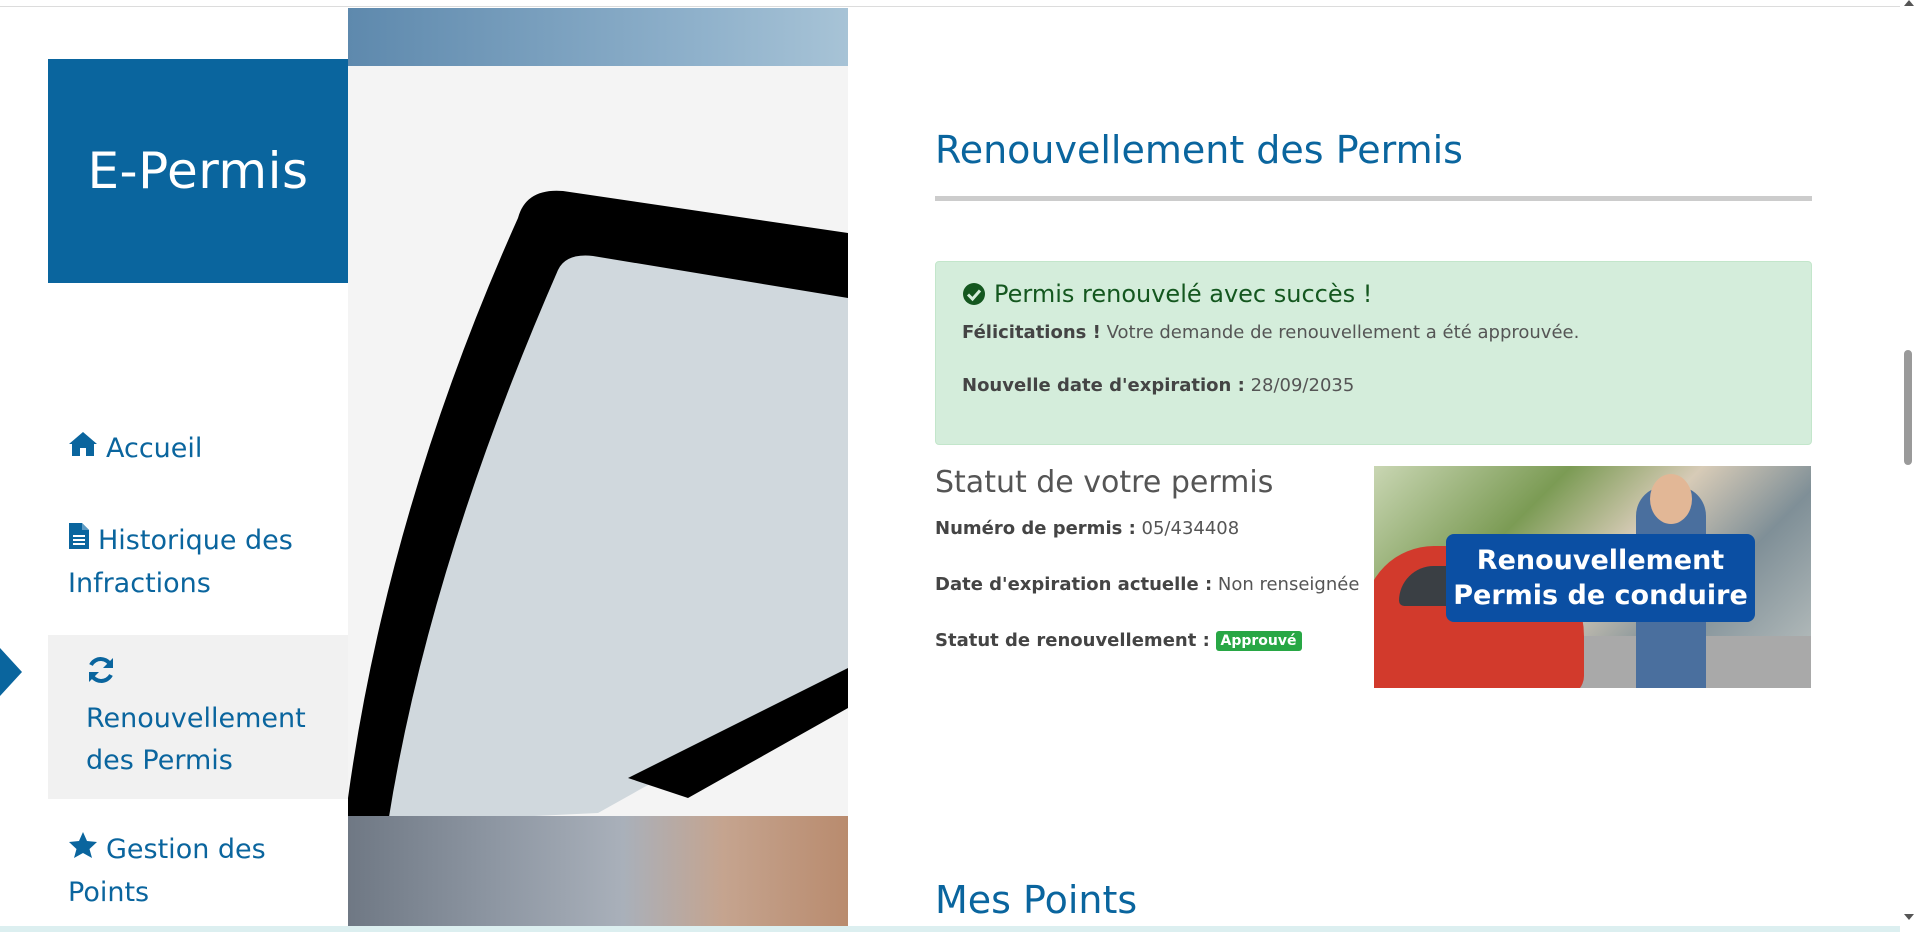 This screenshot has height=932, width=1917. What do you see at coordinates (1036, 900) in the screenshot?
I see `points-section-title: Mes Points` at bounding box center [1036, 900].